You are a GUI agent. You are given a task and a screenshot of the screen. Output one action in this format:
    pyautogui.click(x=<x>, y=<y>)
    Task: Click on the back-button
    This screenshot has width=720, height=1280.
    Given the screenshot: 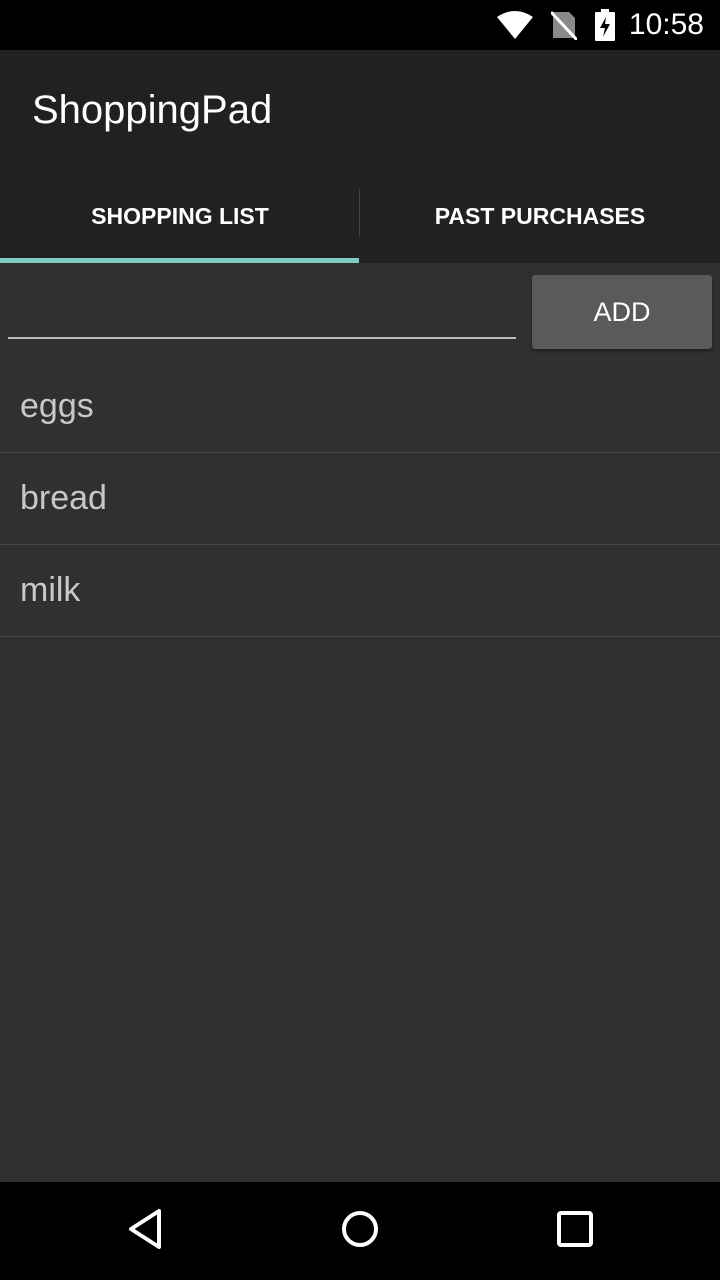 What is the action you would take?
    pyautogui.click(x=145, y=1231)
    